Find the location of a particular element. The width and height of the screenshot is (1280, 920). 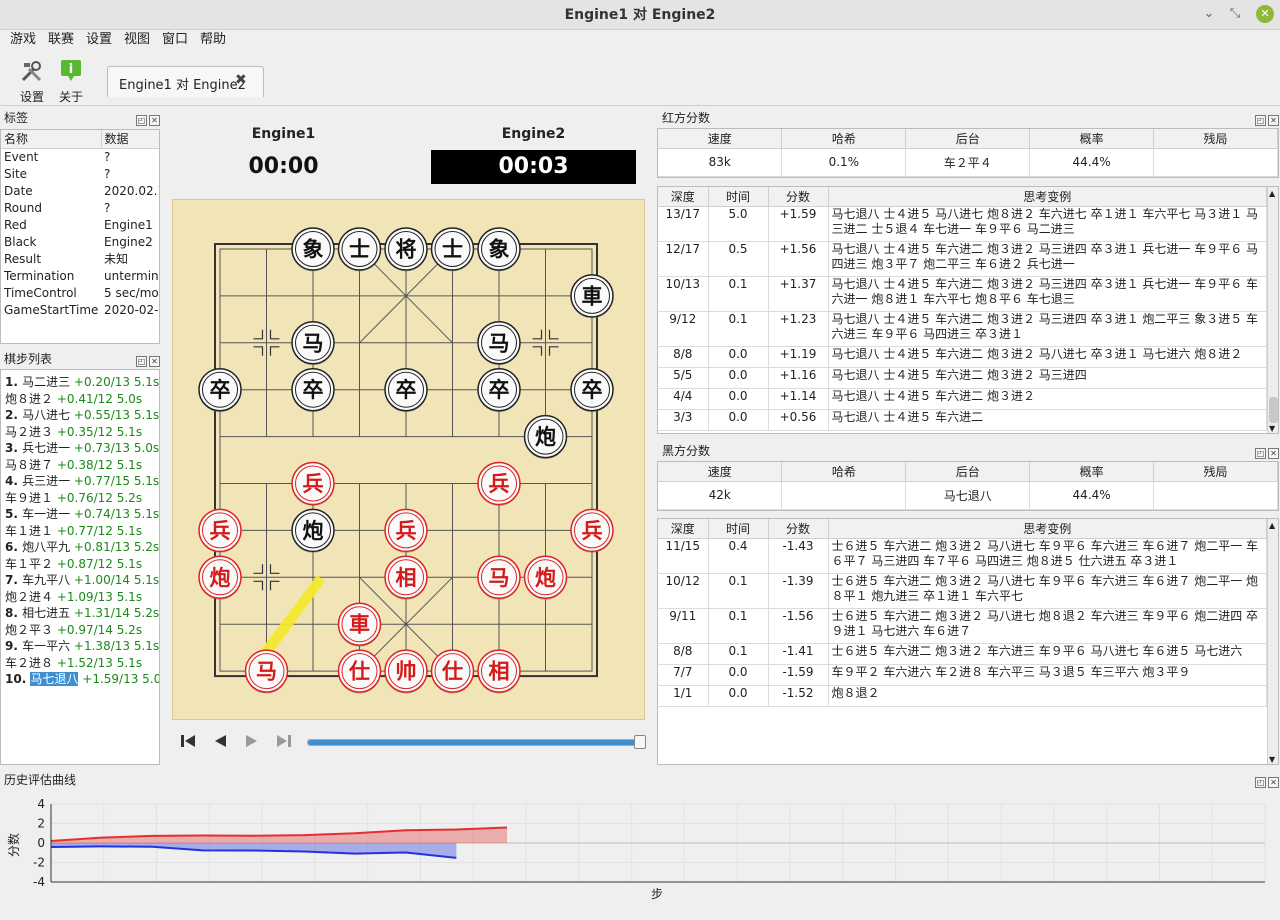

tab-game: Engine1 对 Engine2 ✖ is located at coordinates (185, 81).